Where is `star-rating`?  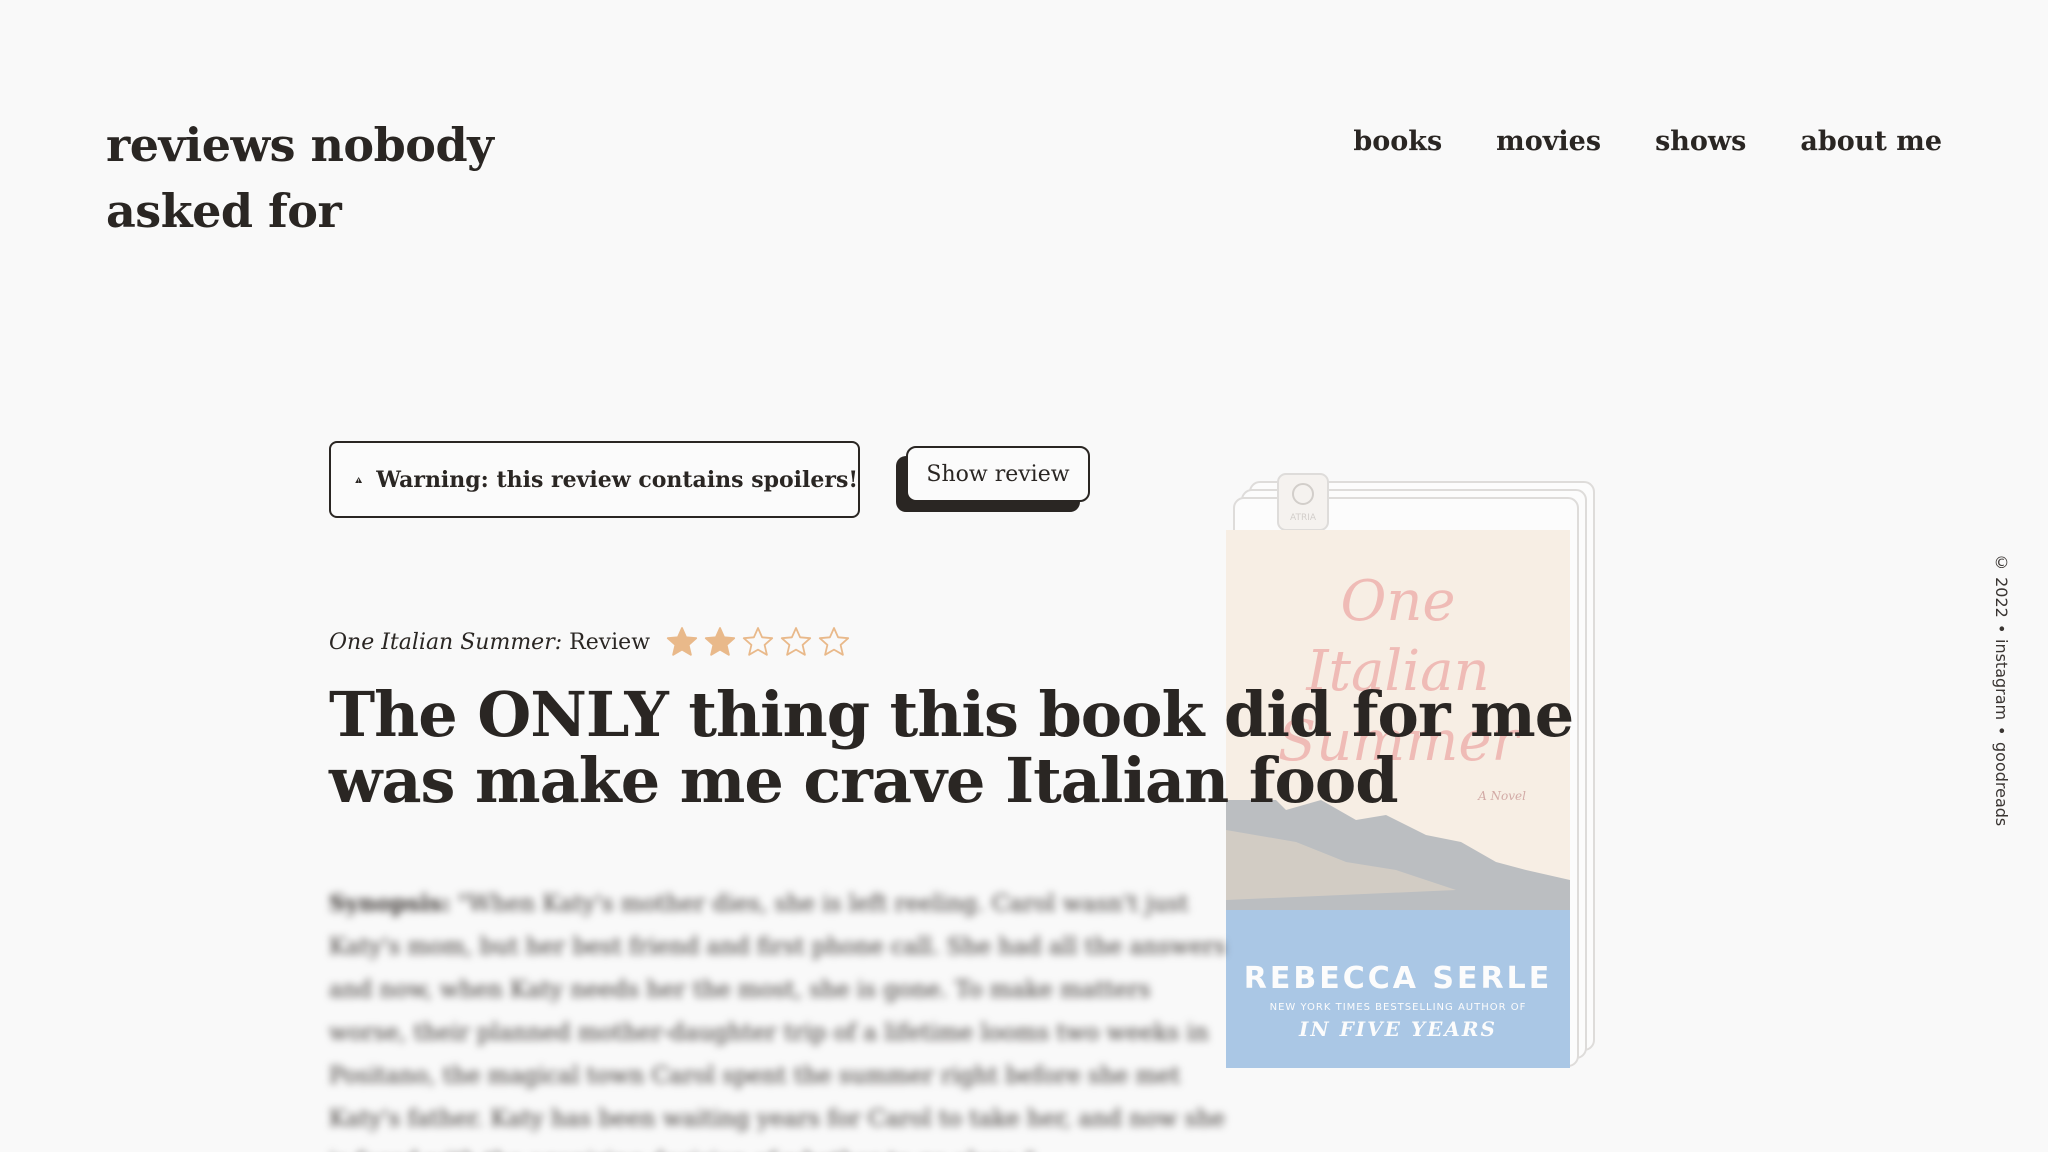 star-rating is located at coordinates (758, 642).